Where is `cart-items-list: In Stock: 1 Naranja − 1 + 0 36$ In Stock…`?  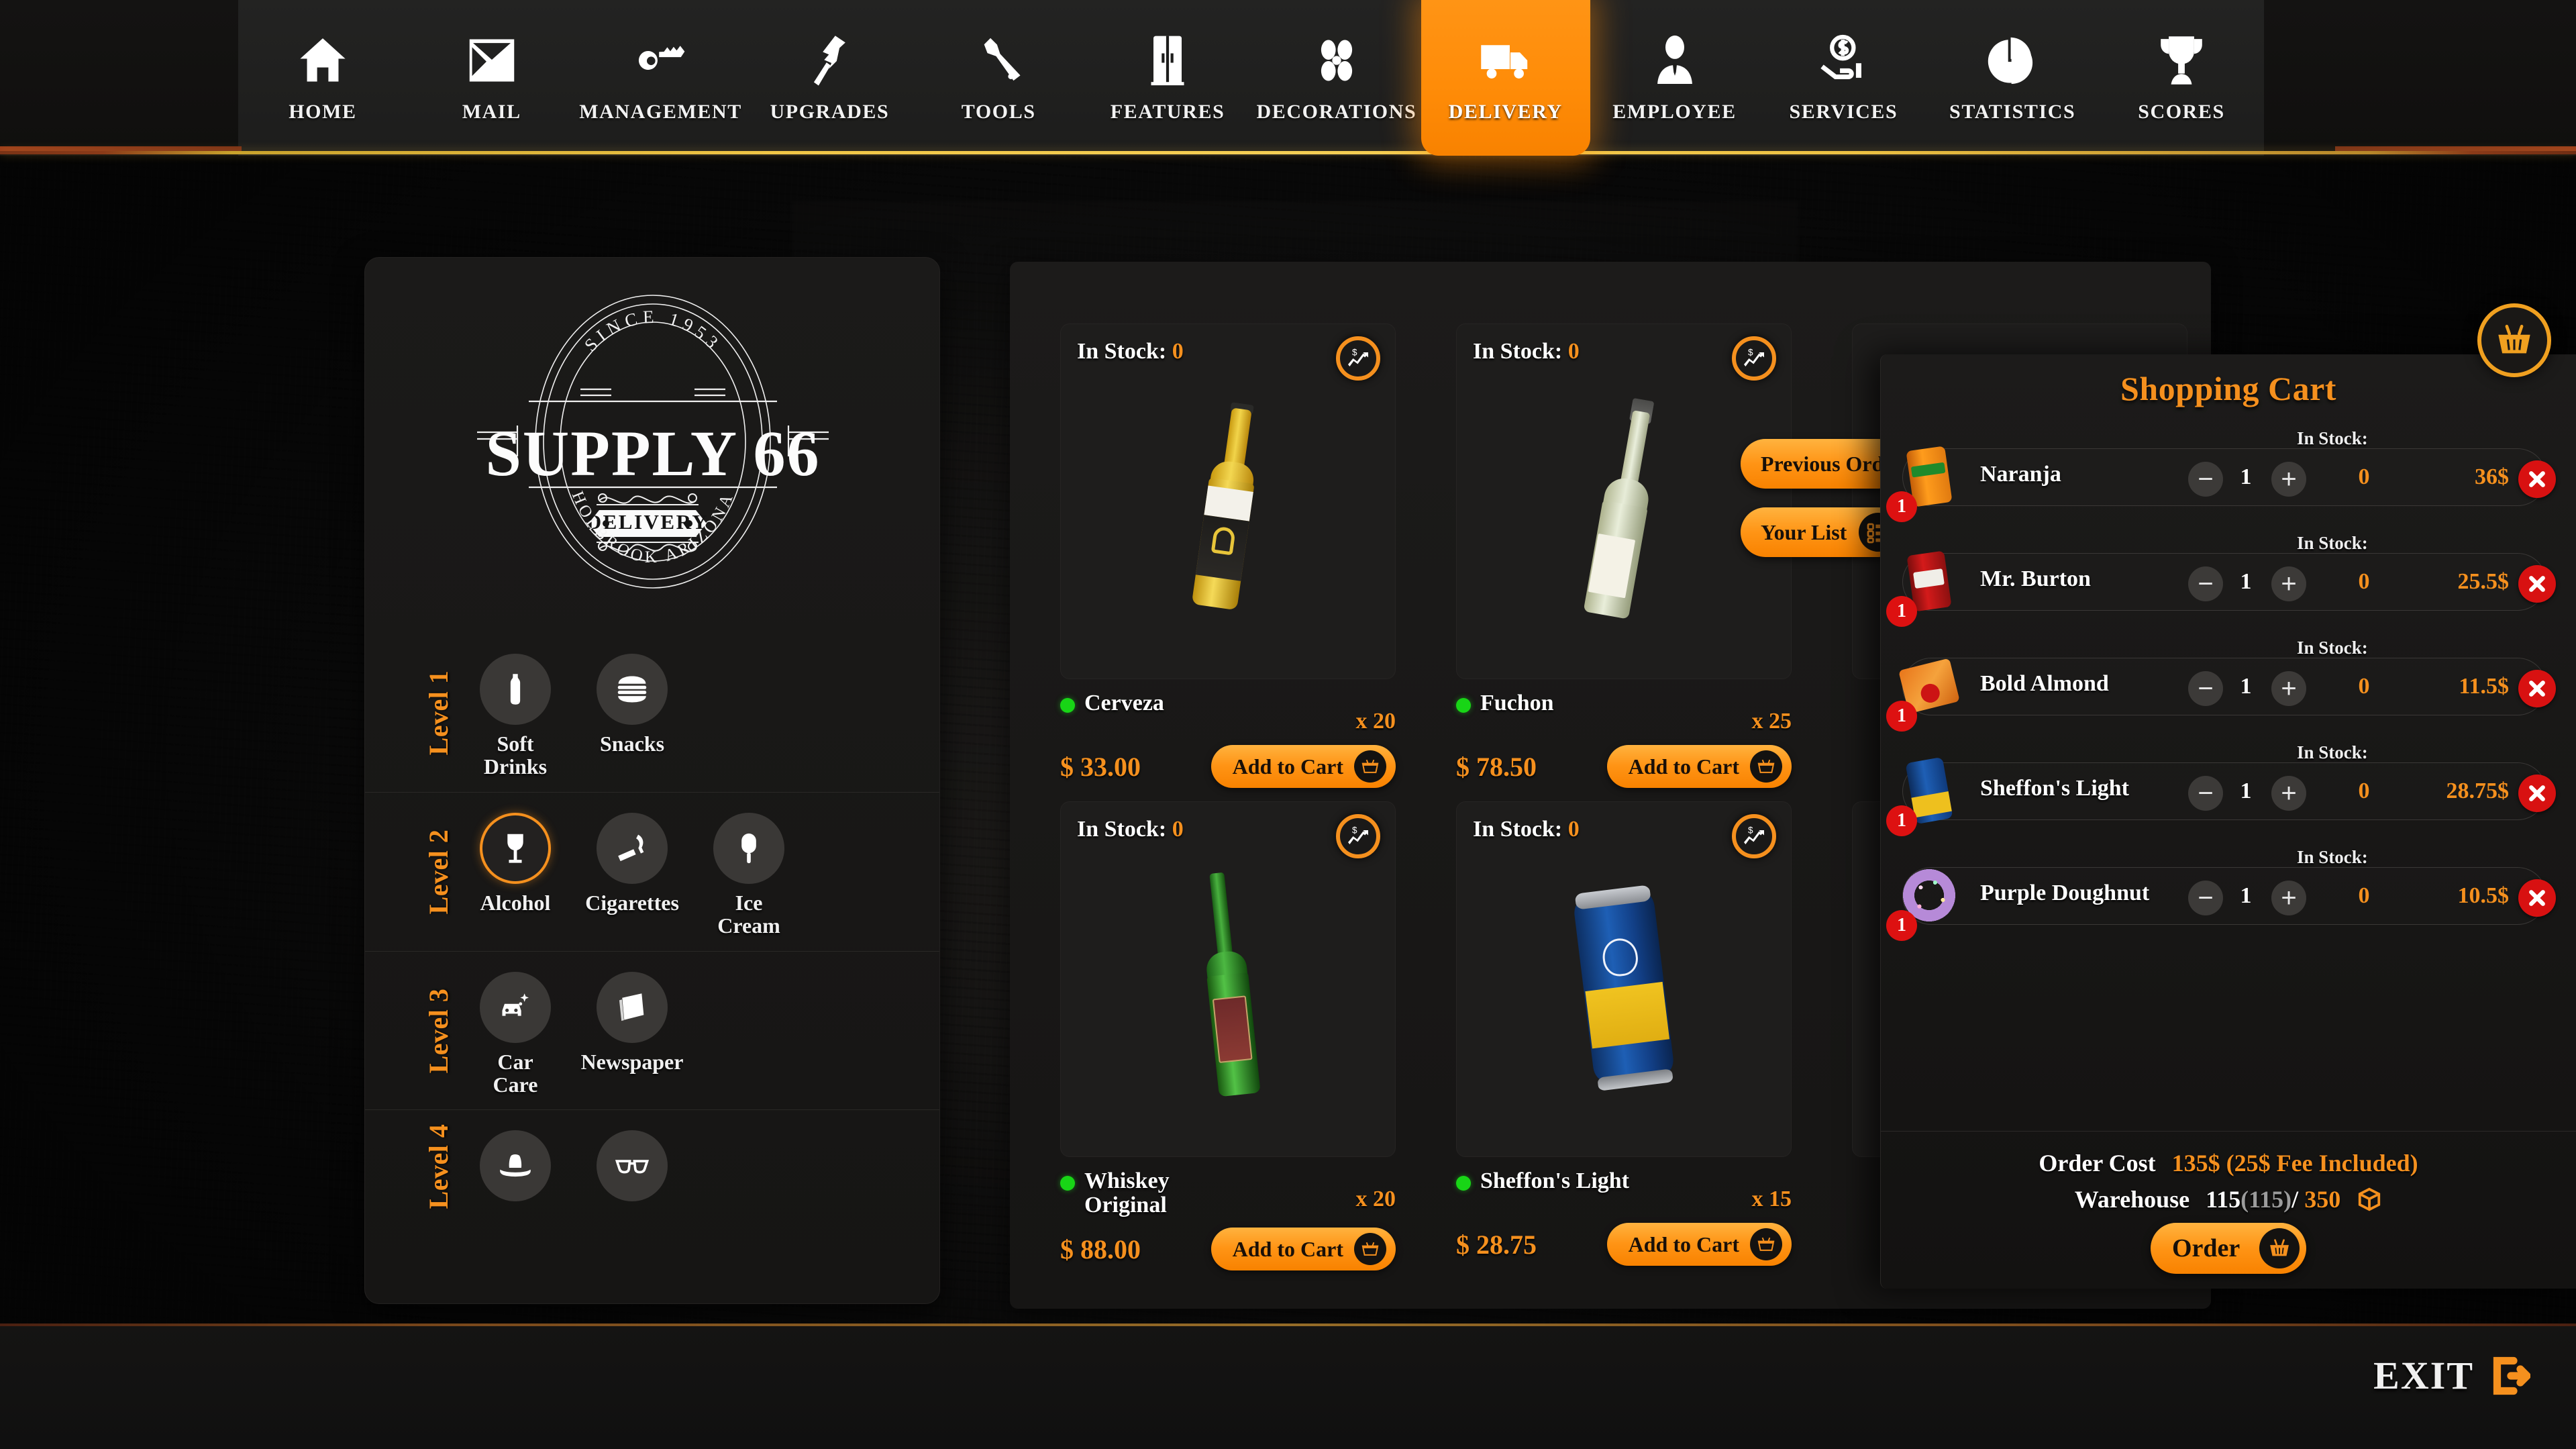
cart-items-list: In Stock: 1 Naranja − 1 + 0 36$ In Stock… is located at coordinates (2228, 777).